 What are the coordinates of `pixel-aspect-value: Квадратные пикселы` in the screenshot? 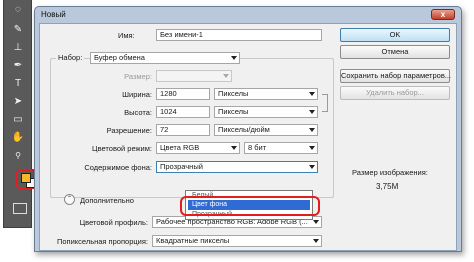 It's located at (193, 240).